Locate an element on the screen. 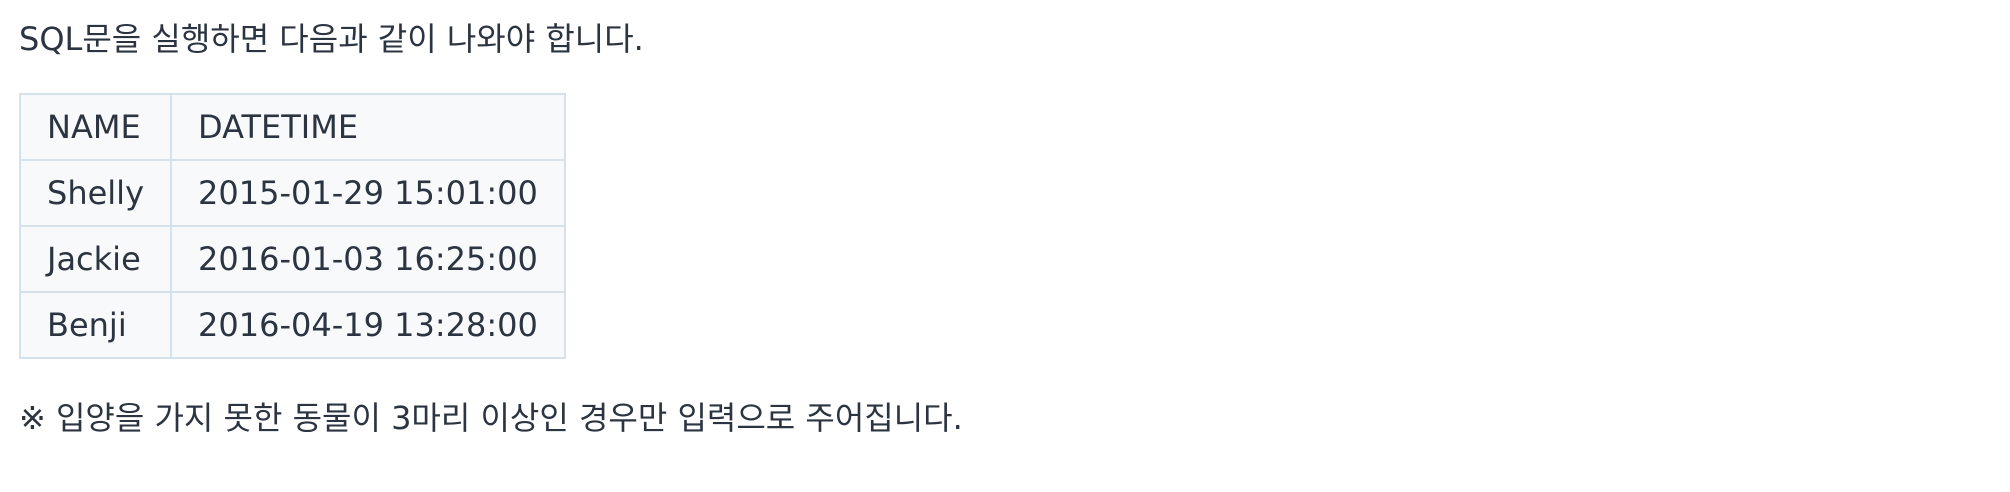 The height and width of the screenshot is (492, 2010). table-header-row: NAME DATETIME is located at coordinates (292, 127).